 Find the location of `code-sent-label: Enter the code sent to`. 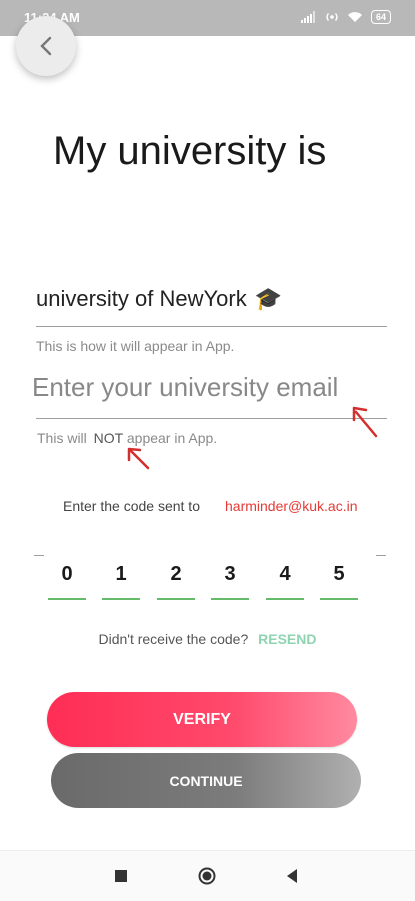

code-sent-label: Enter the code sent to is located at coordinates (131, 506).